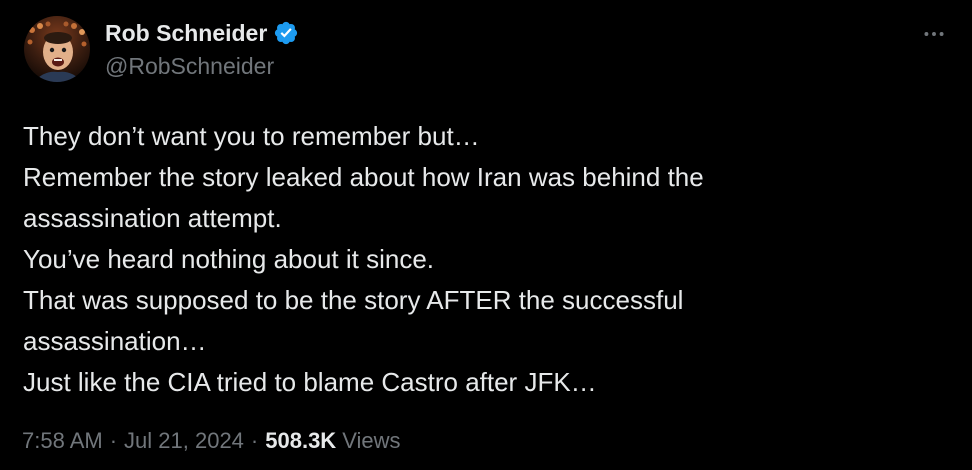 The width and height of the screenshot is (972, 470). Describe the element at coordinates (300, 441) in the screenshot. I see `views-count: 508.3K` at that location.